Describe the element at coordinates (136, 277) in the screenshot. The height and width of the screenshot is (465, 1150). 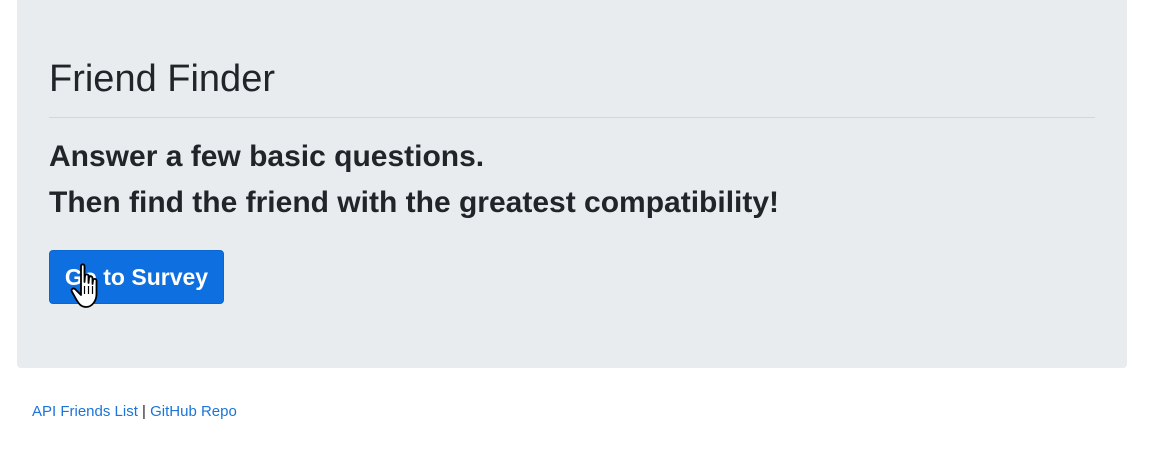
I see `go-to-survey-button: Go to Survey` at that location.